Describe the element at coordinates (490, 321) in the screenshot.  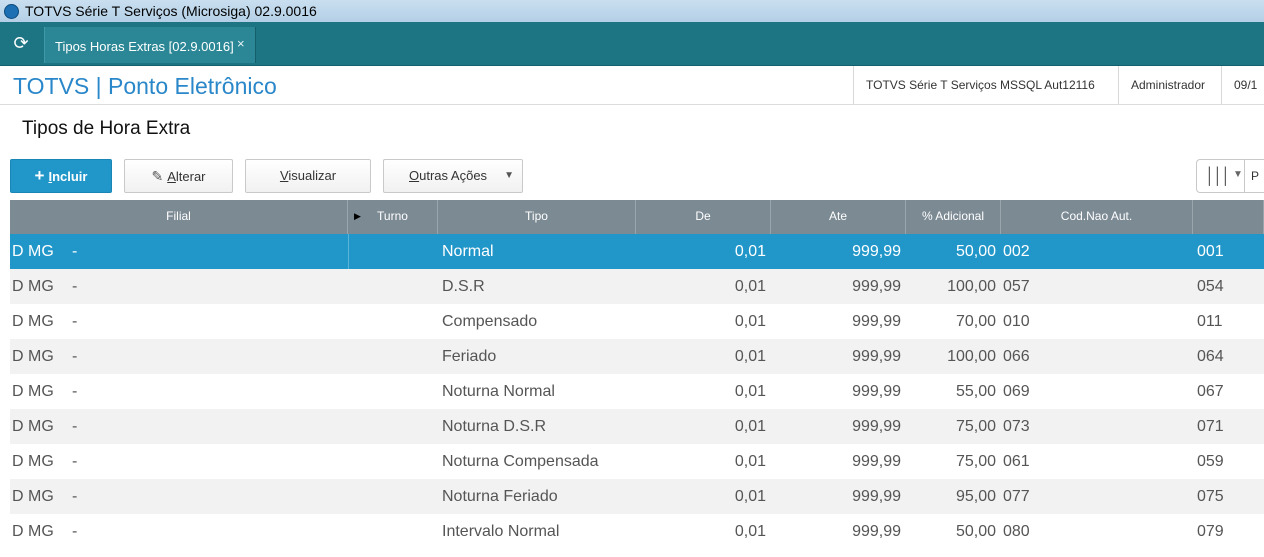
I see `cell-tipo: Compensado` at that location.